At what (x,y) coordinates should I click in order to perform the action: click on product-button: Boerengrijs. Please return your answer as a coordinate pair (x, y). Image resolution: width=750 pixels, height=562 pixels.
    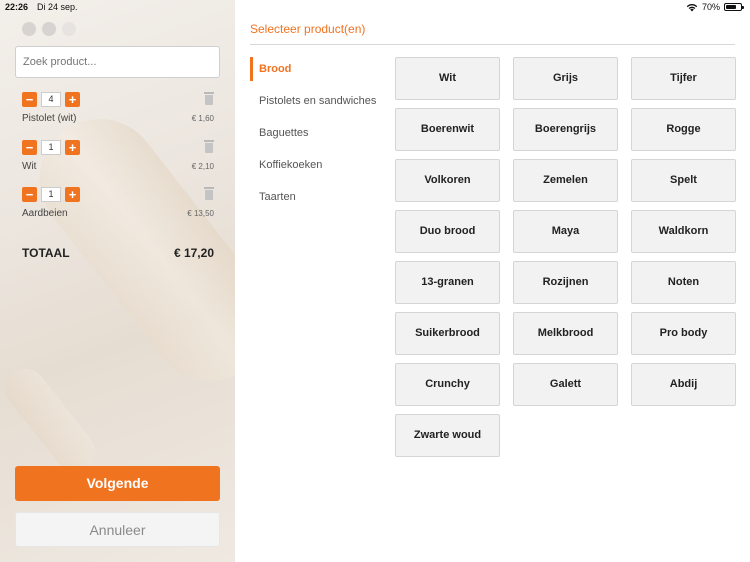
    Looking at the image, I should click on (565, 129).